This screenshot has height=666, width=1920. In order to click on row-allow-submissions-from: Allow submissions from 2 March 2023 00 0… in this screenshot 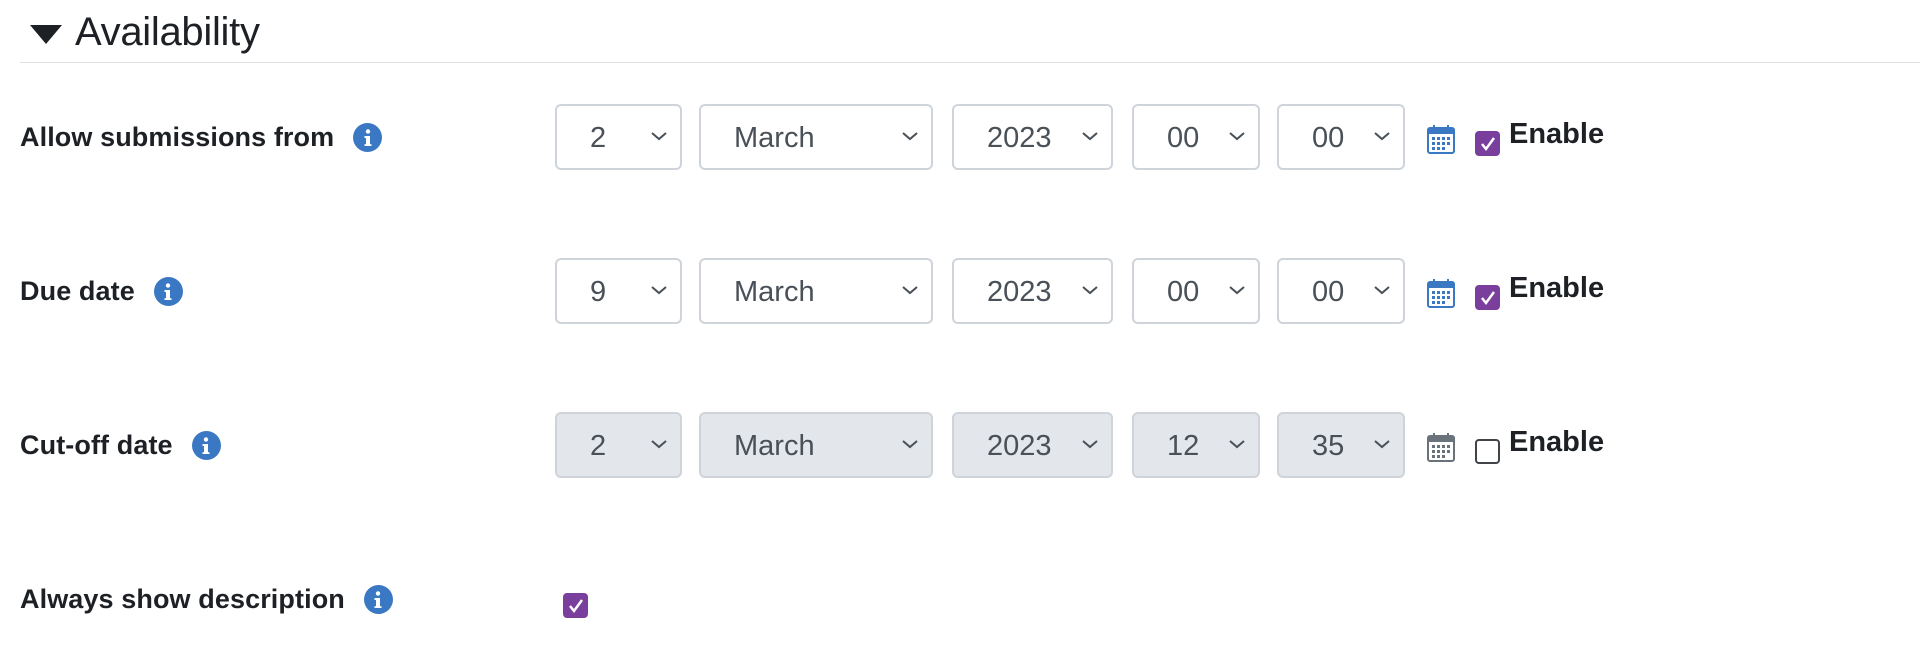, I will do `click(960, 139)`.